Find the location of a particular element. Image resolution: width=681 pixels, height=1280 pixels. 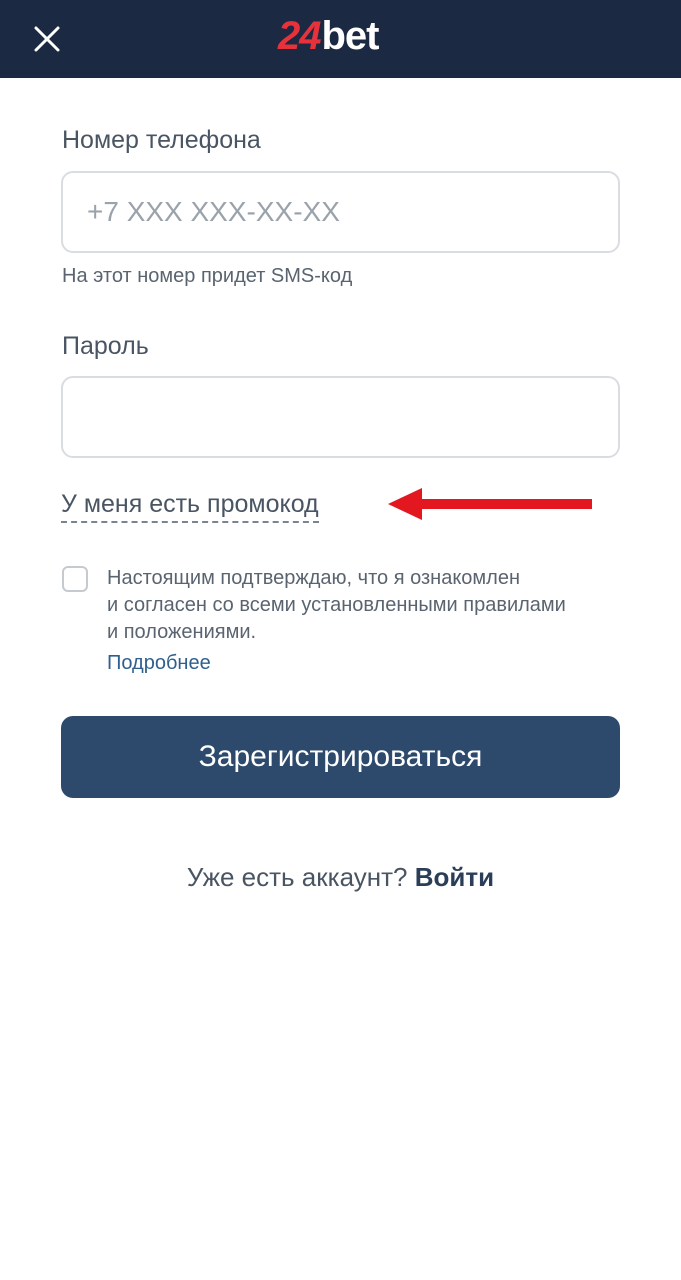

brand-logo: 24 bet is located at coordinates (329, 38).